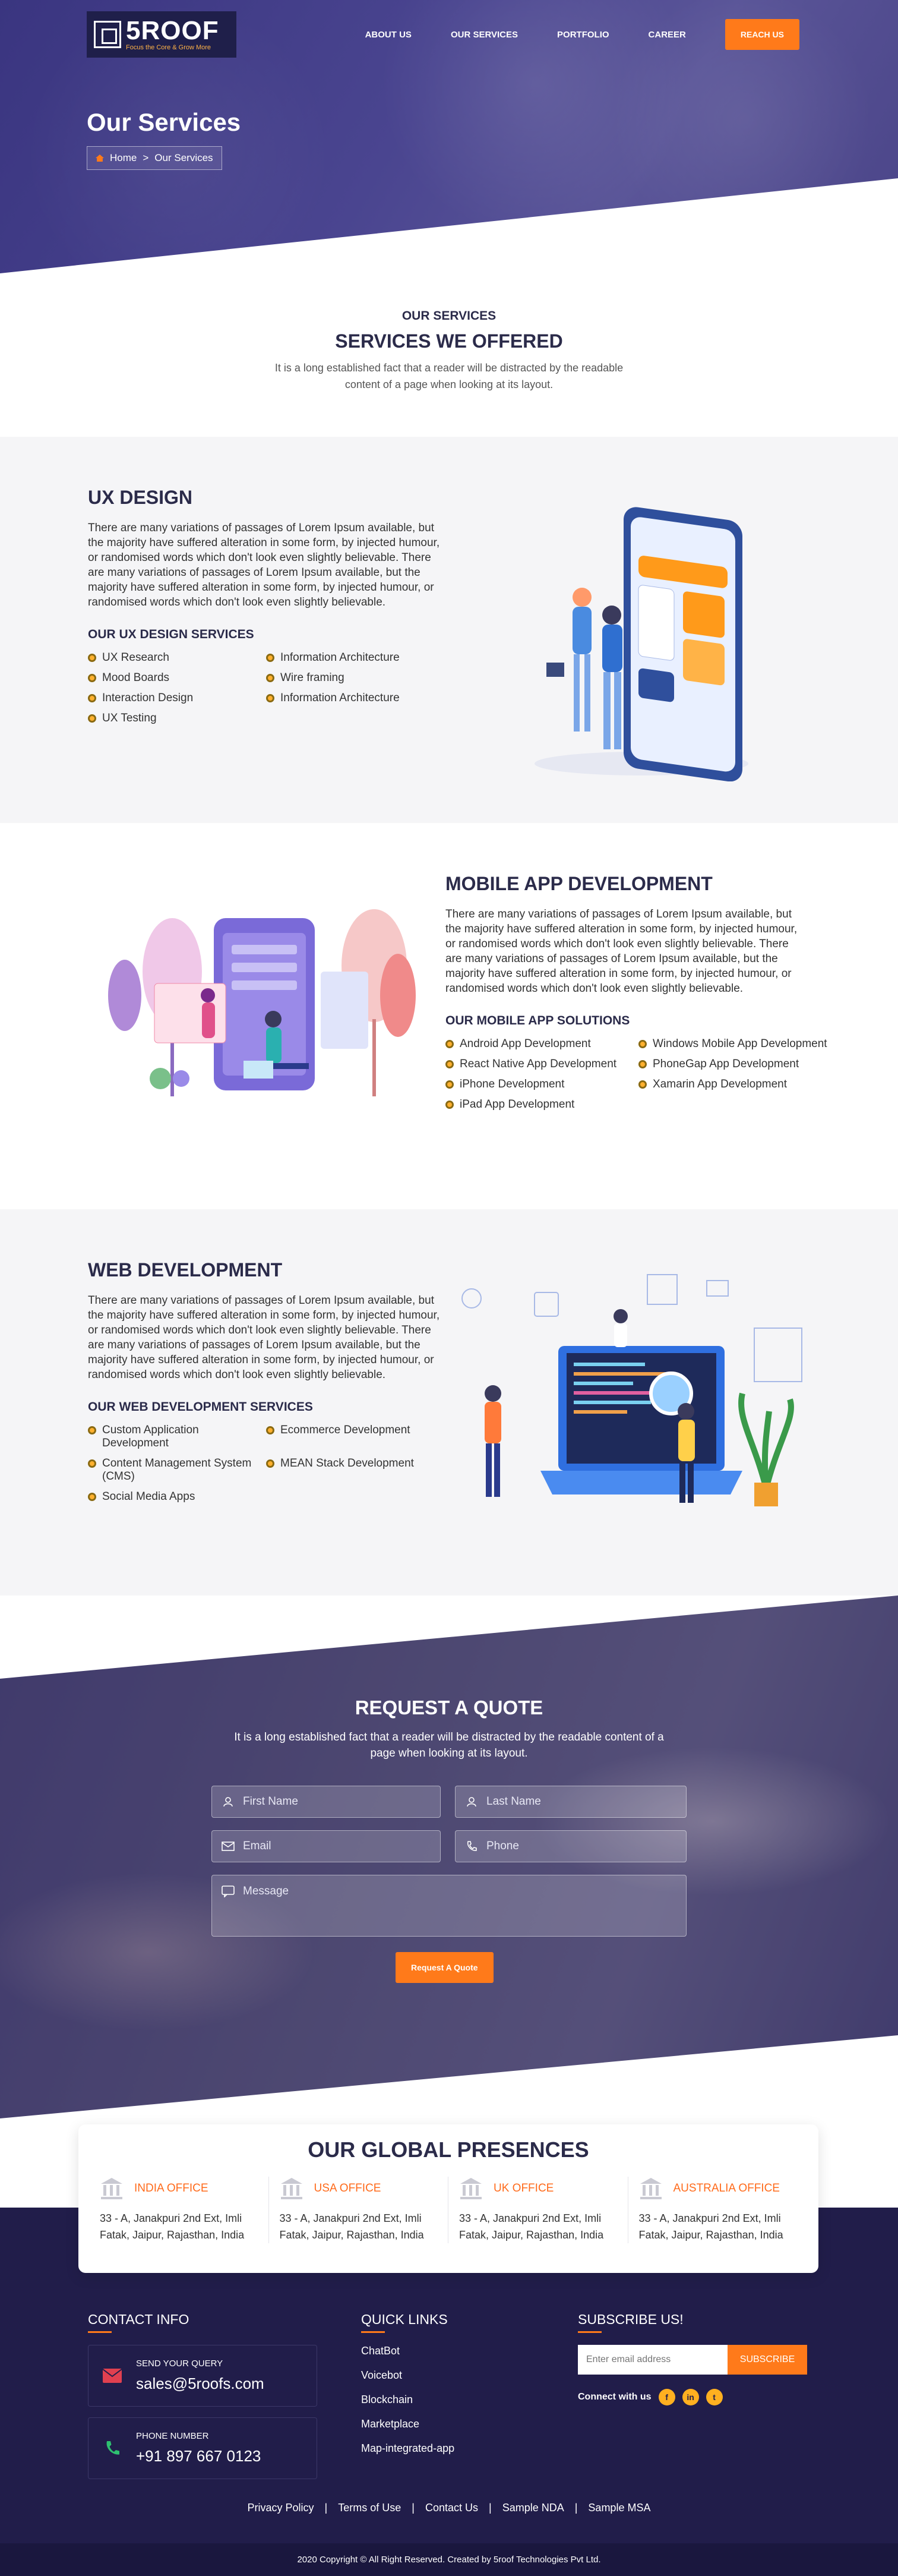  Describe the element at coordinates (768, 2360) in the screenshot. I see `subscribe-button: SUBSCRIBE` at that location.